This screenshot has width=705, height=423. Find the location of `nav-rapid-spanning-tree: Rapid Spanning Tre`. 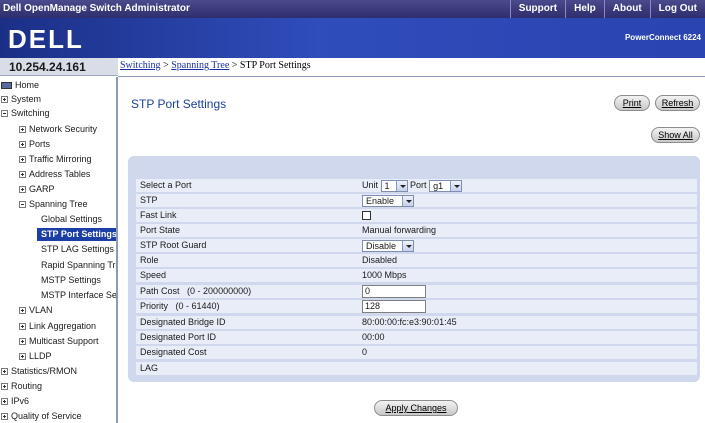

nav-rapid-spanning-tree: Rapid Spanning Tre is located at coordinates (78, 265).